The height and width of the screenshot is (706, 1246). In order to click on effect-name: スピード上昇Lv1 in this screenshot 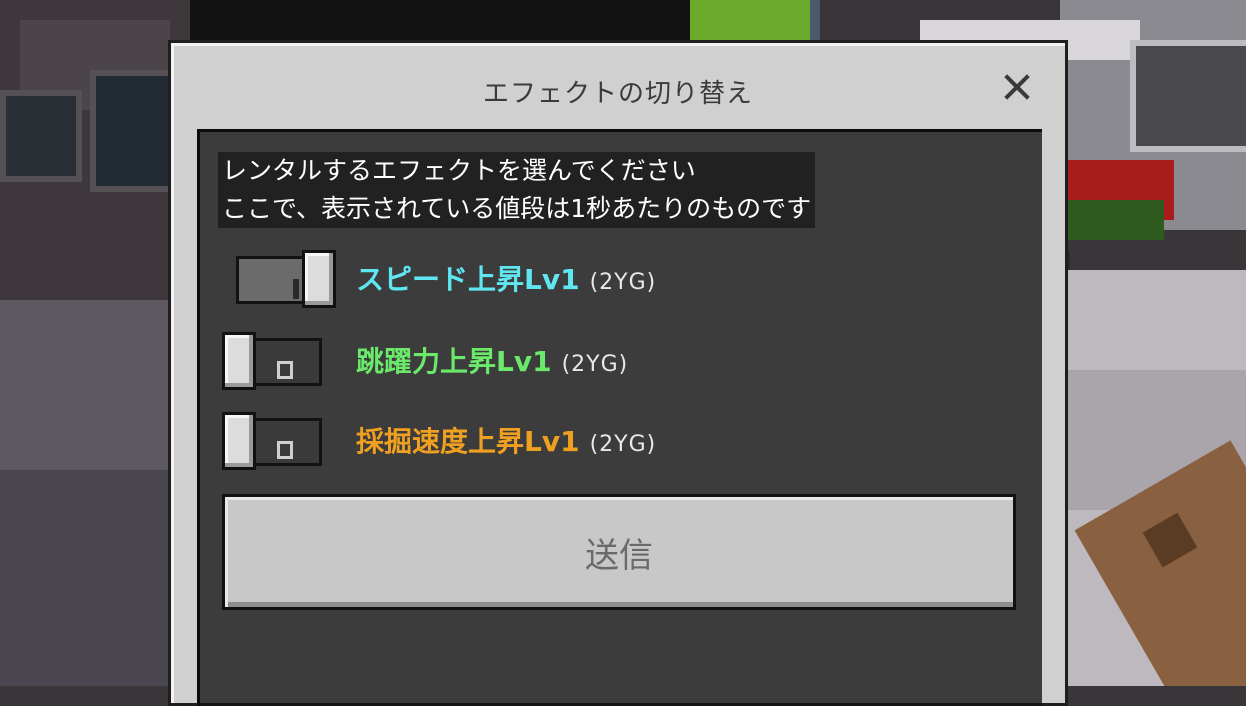, I will do `click(468, 279)`.